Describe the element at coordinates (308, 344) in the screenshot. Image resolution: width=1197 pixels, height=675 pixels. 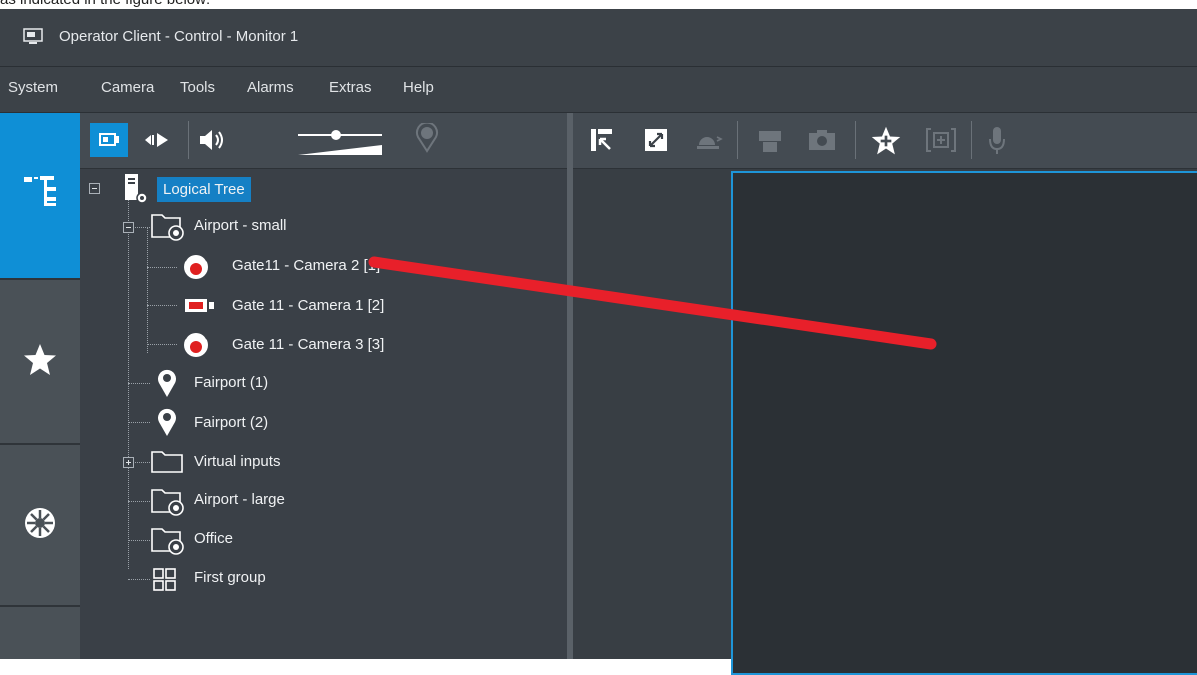
I see `tree-item-gate11-camera3: Gate 11 - Camera 3 [3]` at that location.